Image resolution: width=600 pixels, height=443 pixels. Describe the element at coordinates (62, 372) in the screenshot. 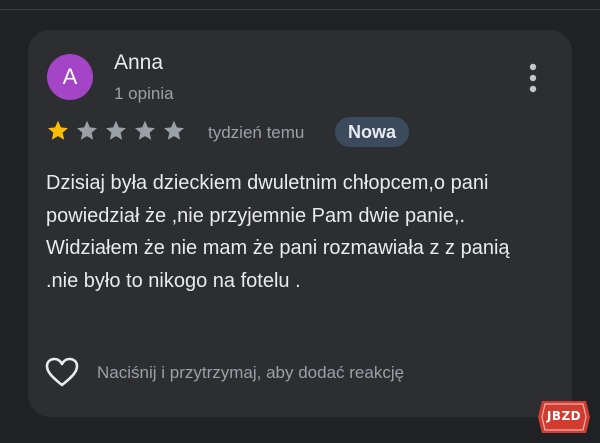

I see `heart-outline-icon` at that location.